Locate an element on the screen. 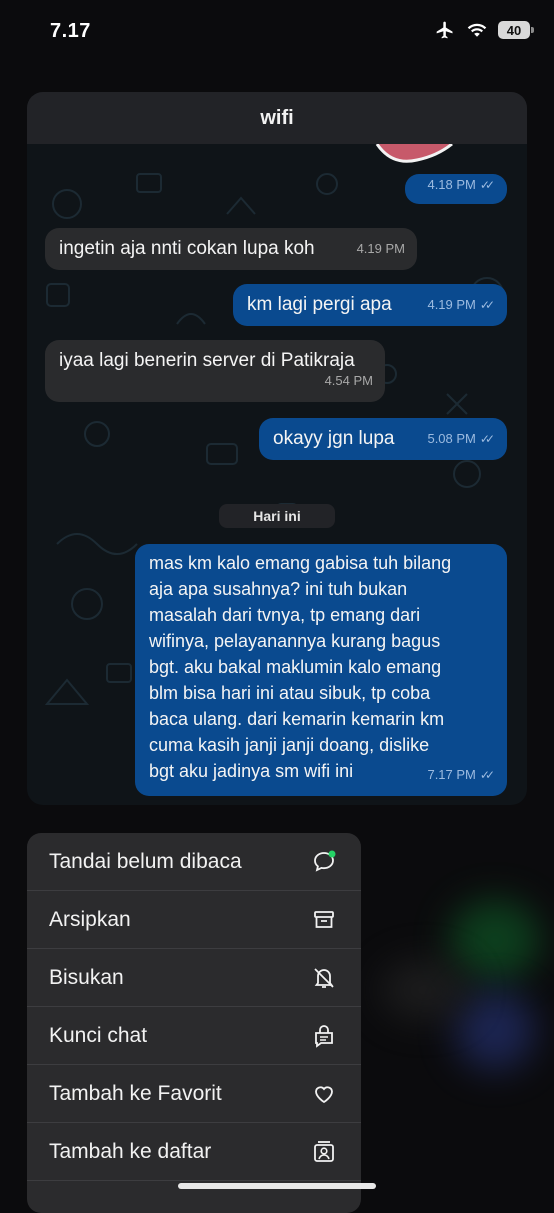 The height and width of the screenshot is (1213, 554). menu-item-mute: Bisukan is located at coordinates (194, 978).